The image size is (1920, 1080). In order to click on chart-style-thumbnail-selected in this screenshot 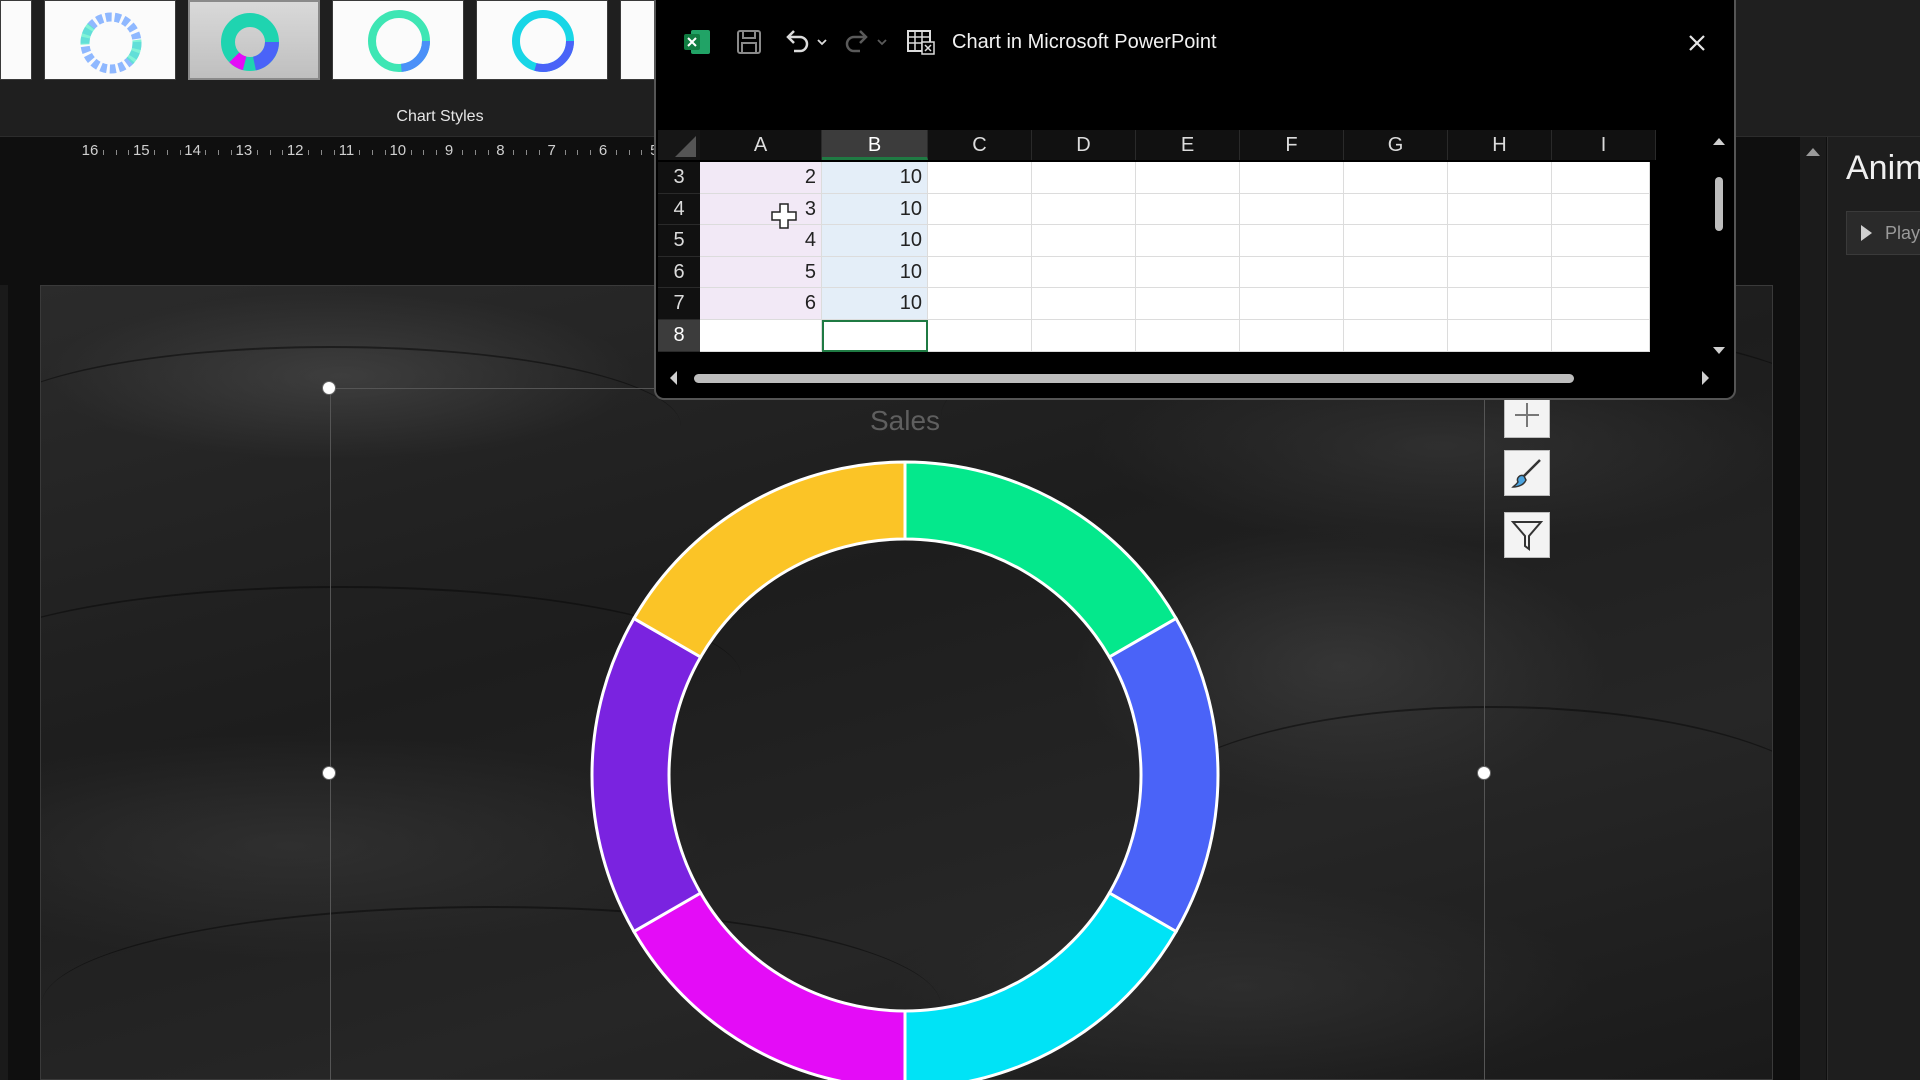, I will do `click(254, 40)`.